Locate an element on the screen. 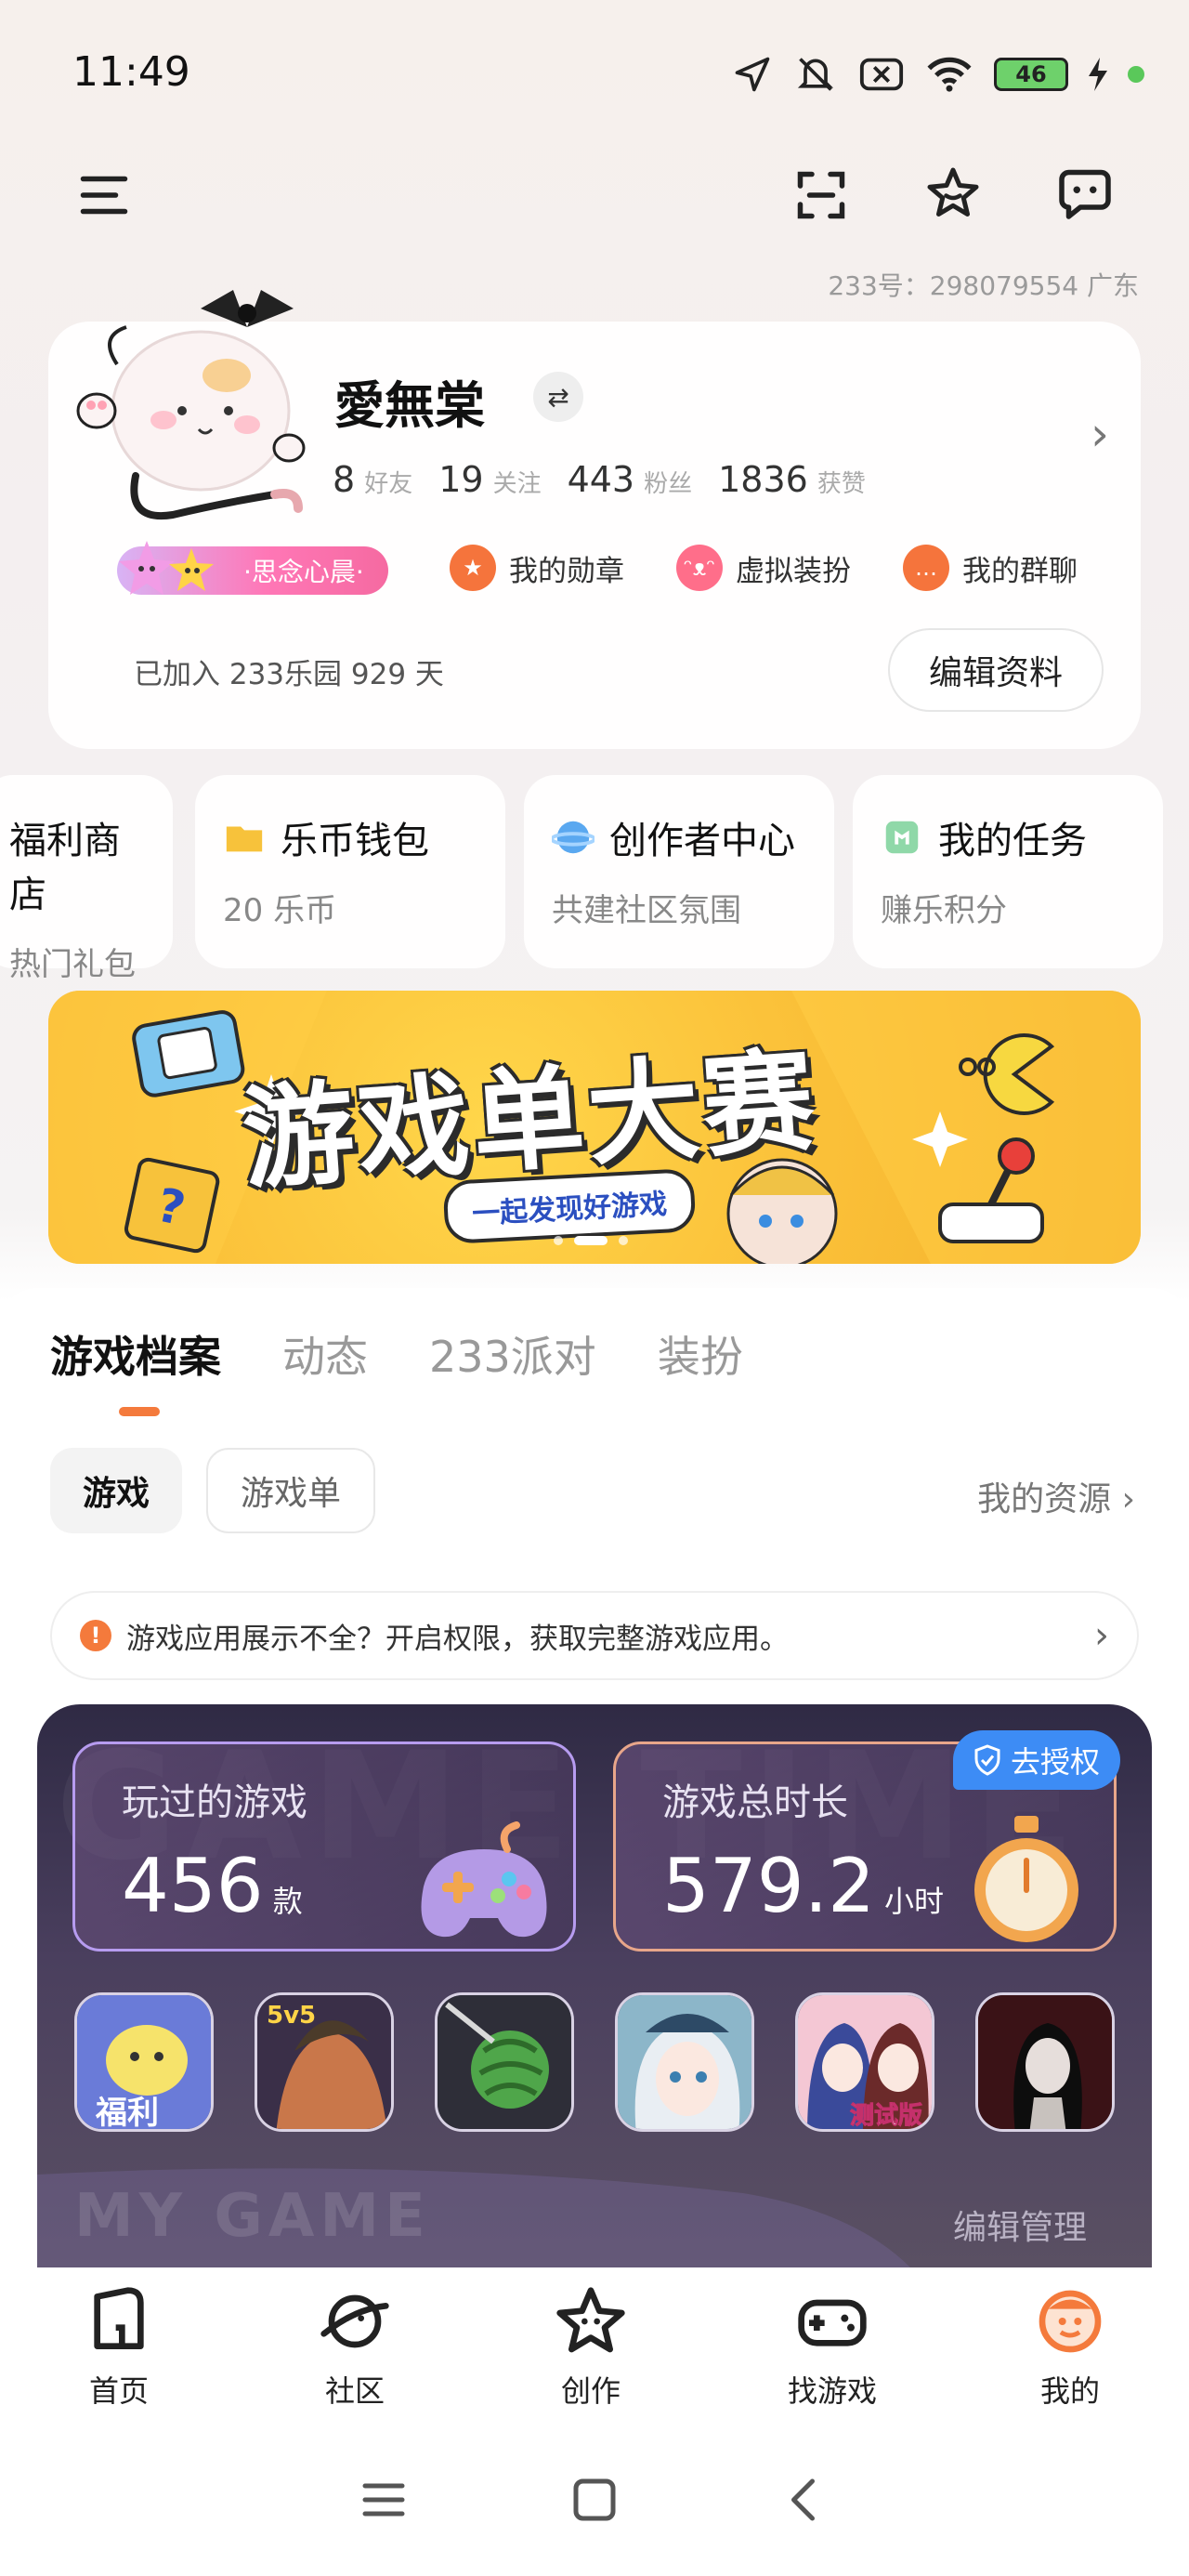 The width and height of the screenshot is (1189, 2576). message-icon is located at coordinates (1085, 193).